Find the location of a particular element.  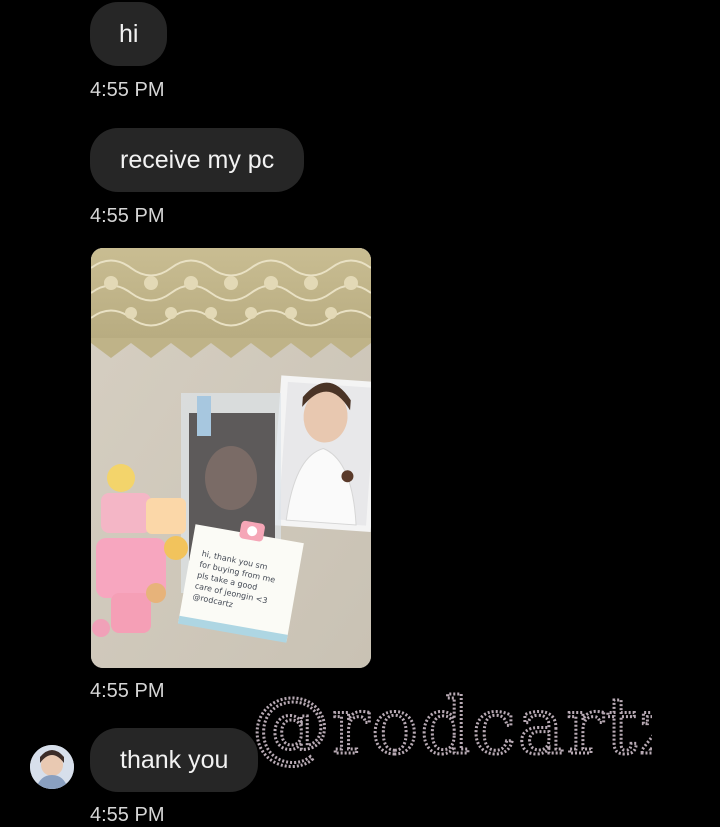

message-bubble: thank you is located at coordinates (174, 760).